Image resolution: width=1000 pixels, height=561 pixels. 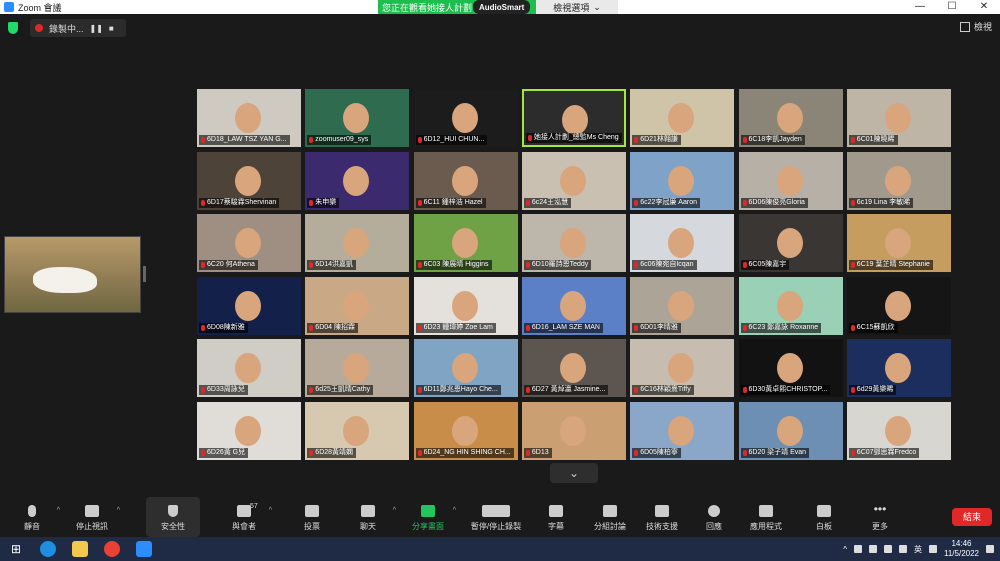 What do you see at coordinates (790, 180) in the screenshot?
I see `participant-tile: 6D06陳俊亮Gloria` at bounding box center [790, 180].